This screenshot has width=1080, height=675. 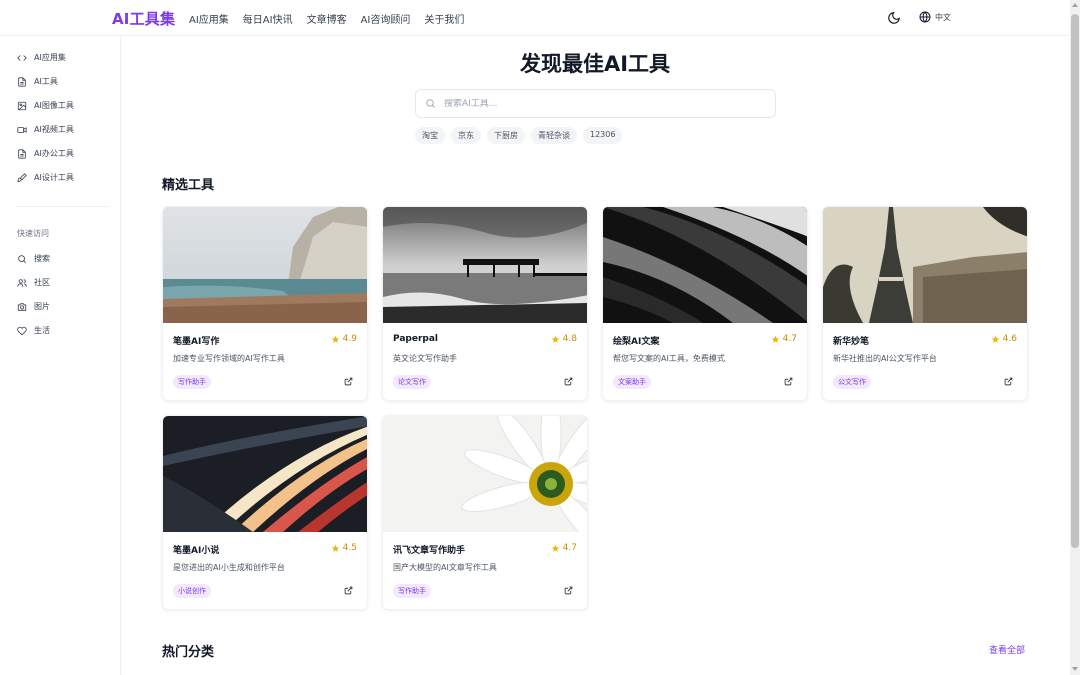 I want to click on sidebar-item-label: AI应用集, so click(x=50, y=57).